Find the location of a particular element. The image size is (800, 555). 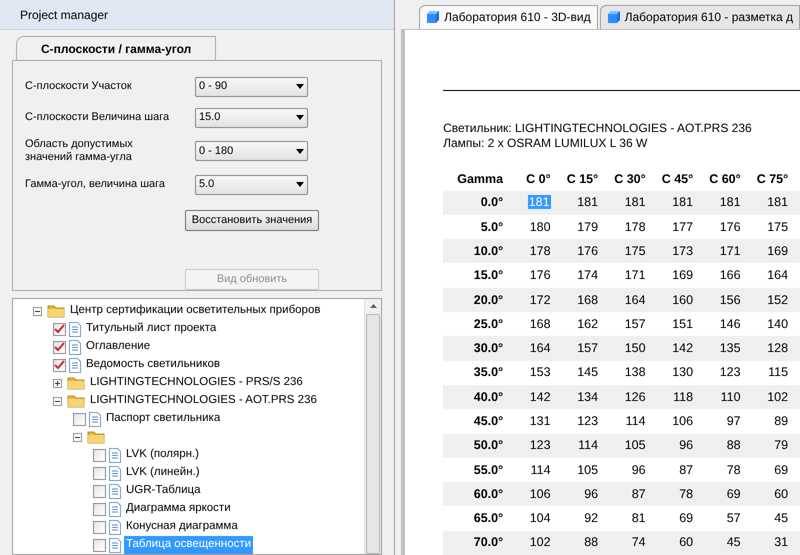

tree-item: Диаграмма яркости is located at coordinates (178, 509).